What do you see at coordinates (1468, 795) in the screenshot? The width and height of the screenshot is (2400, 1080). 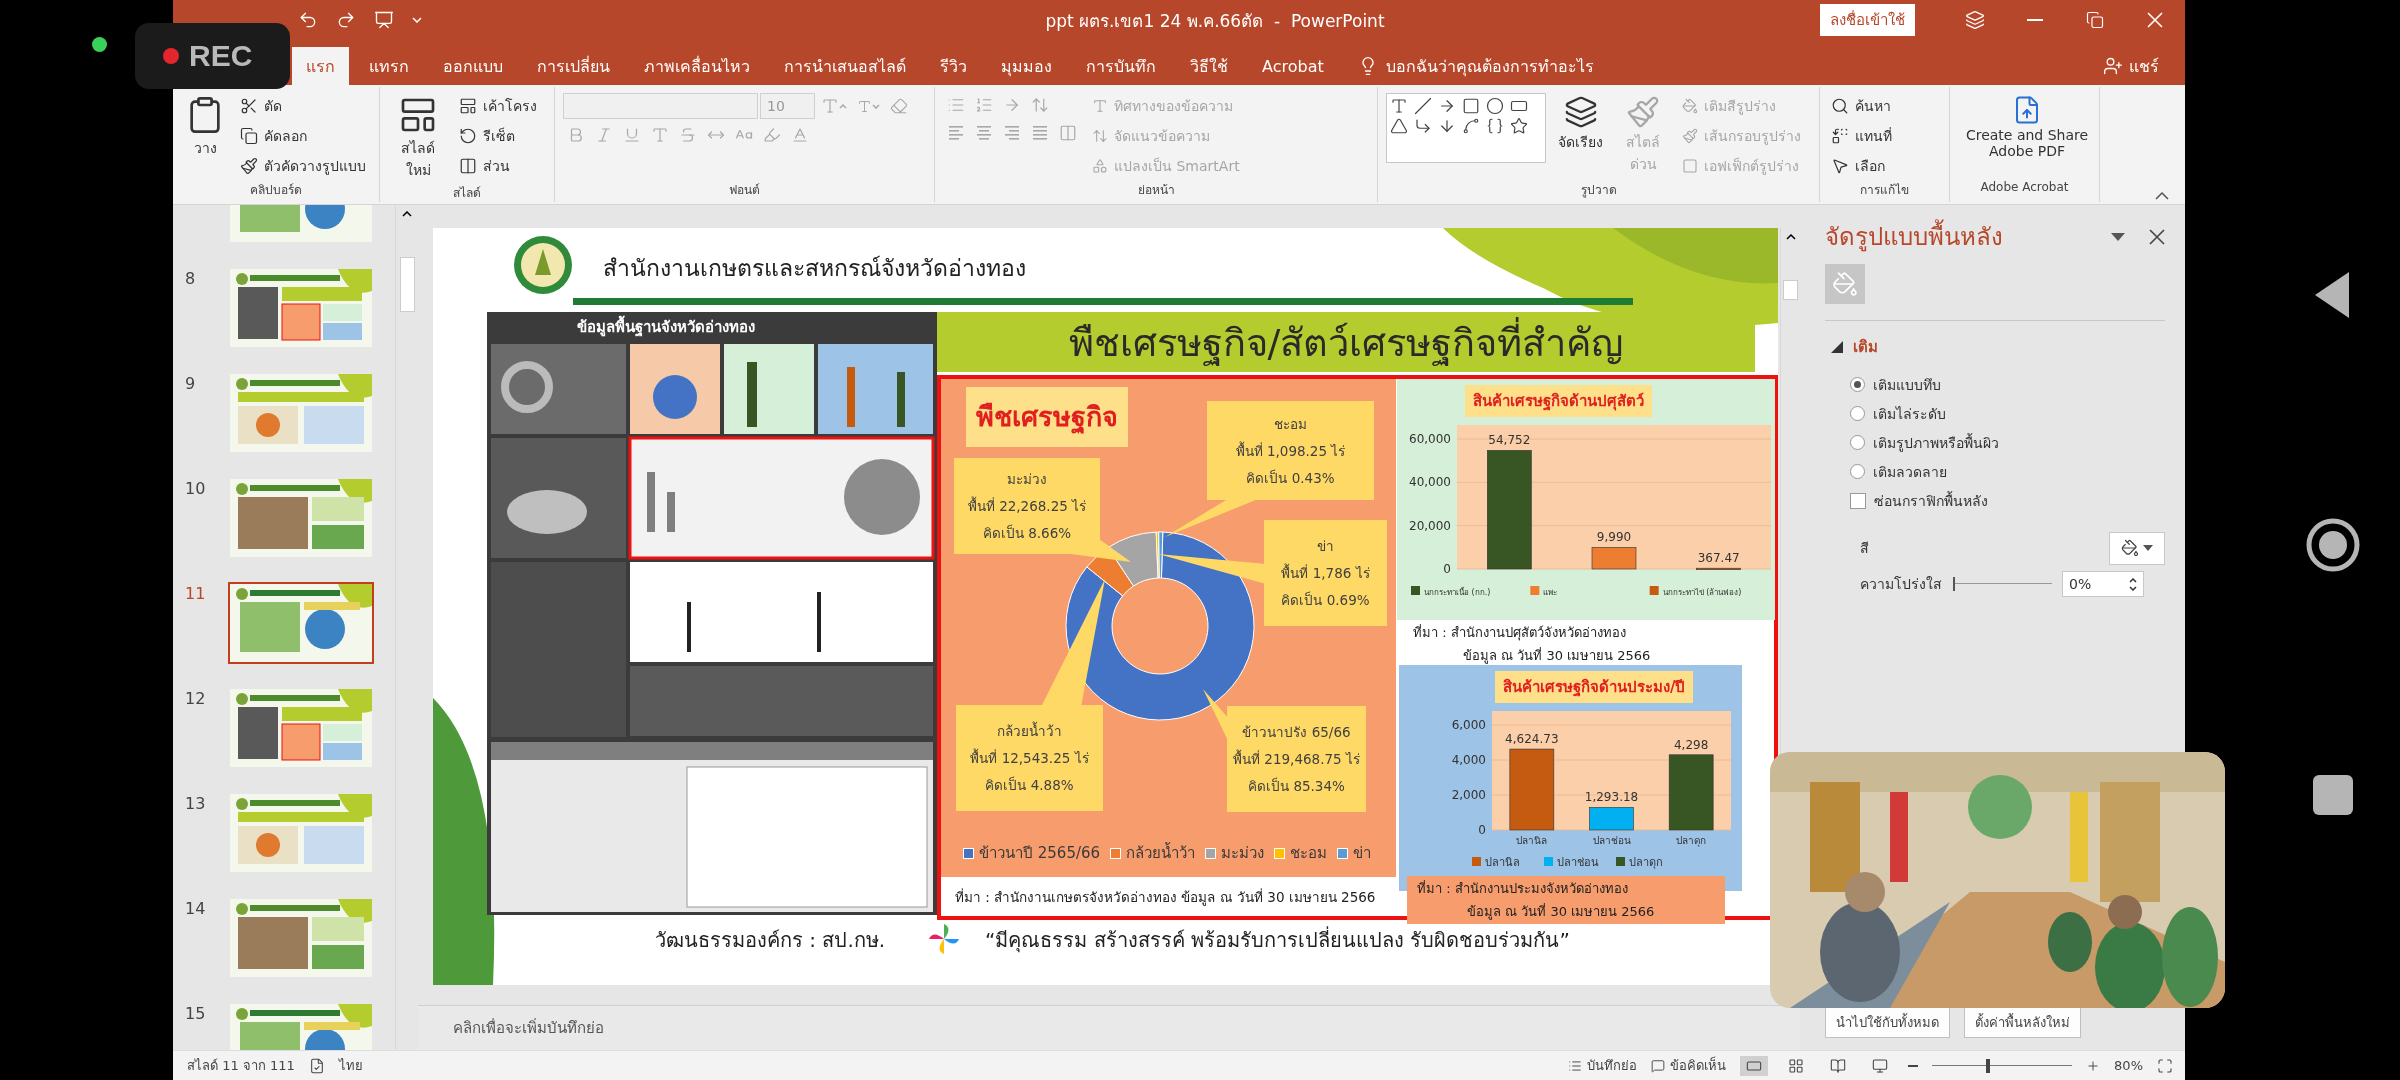 I see `axis-label: 2,000` at bounding box center [1468, 795].